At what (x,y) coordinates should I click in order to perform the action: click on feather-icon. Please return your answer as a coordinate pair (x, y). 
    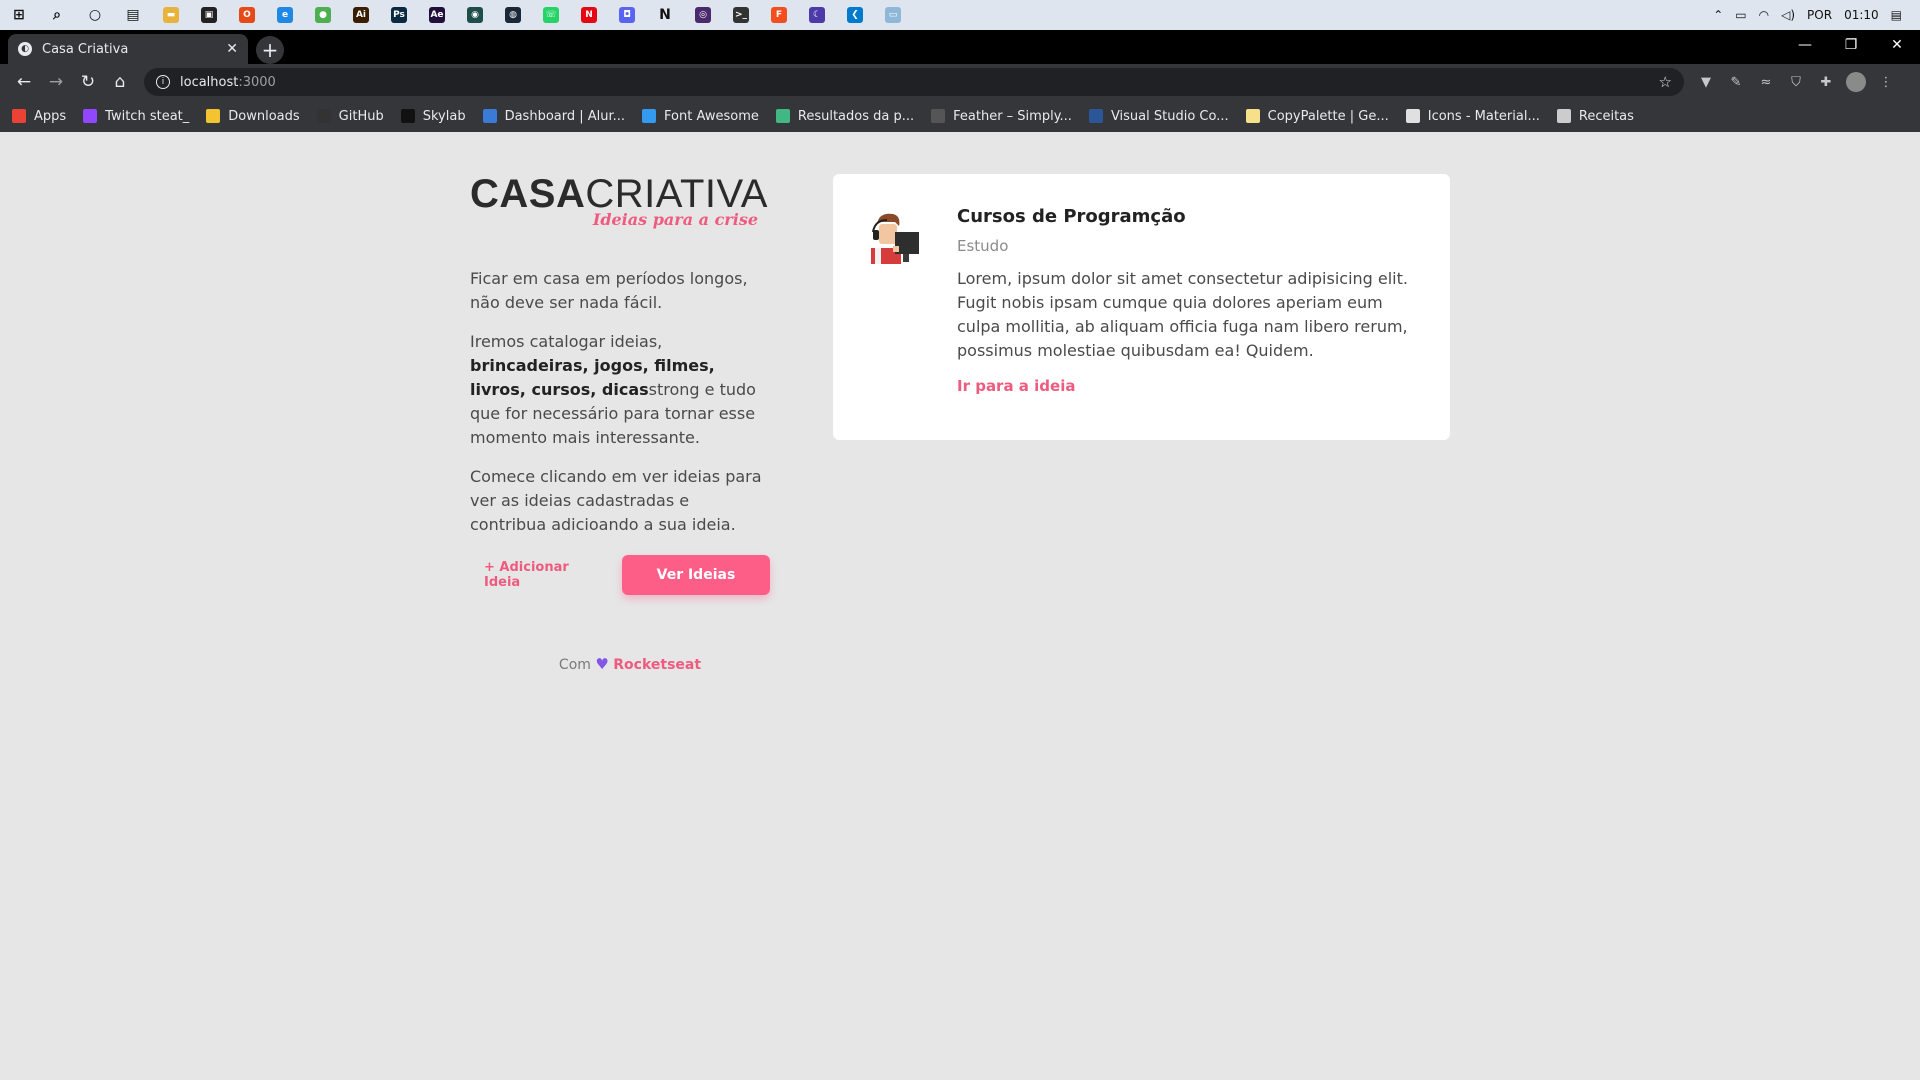
    Looking at the image, I should click on (938, 116).